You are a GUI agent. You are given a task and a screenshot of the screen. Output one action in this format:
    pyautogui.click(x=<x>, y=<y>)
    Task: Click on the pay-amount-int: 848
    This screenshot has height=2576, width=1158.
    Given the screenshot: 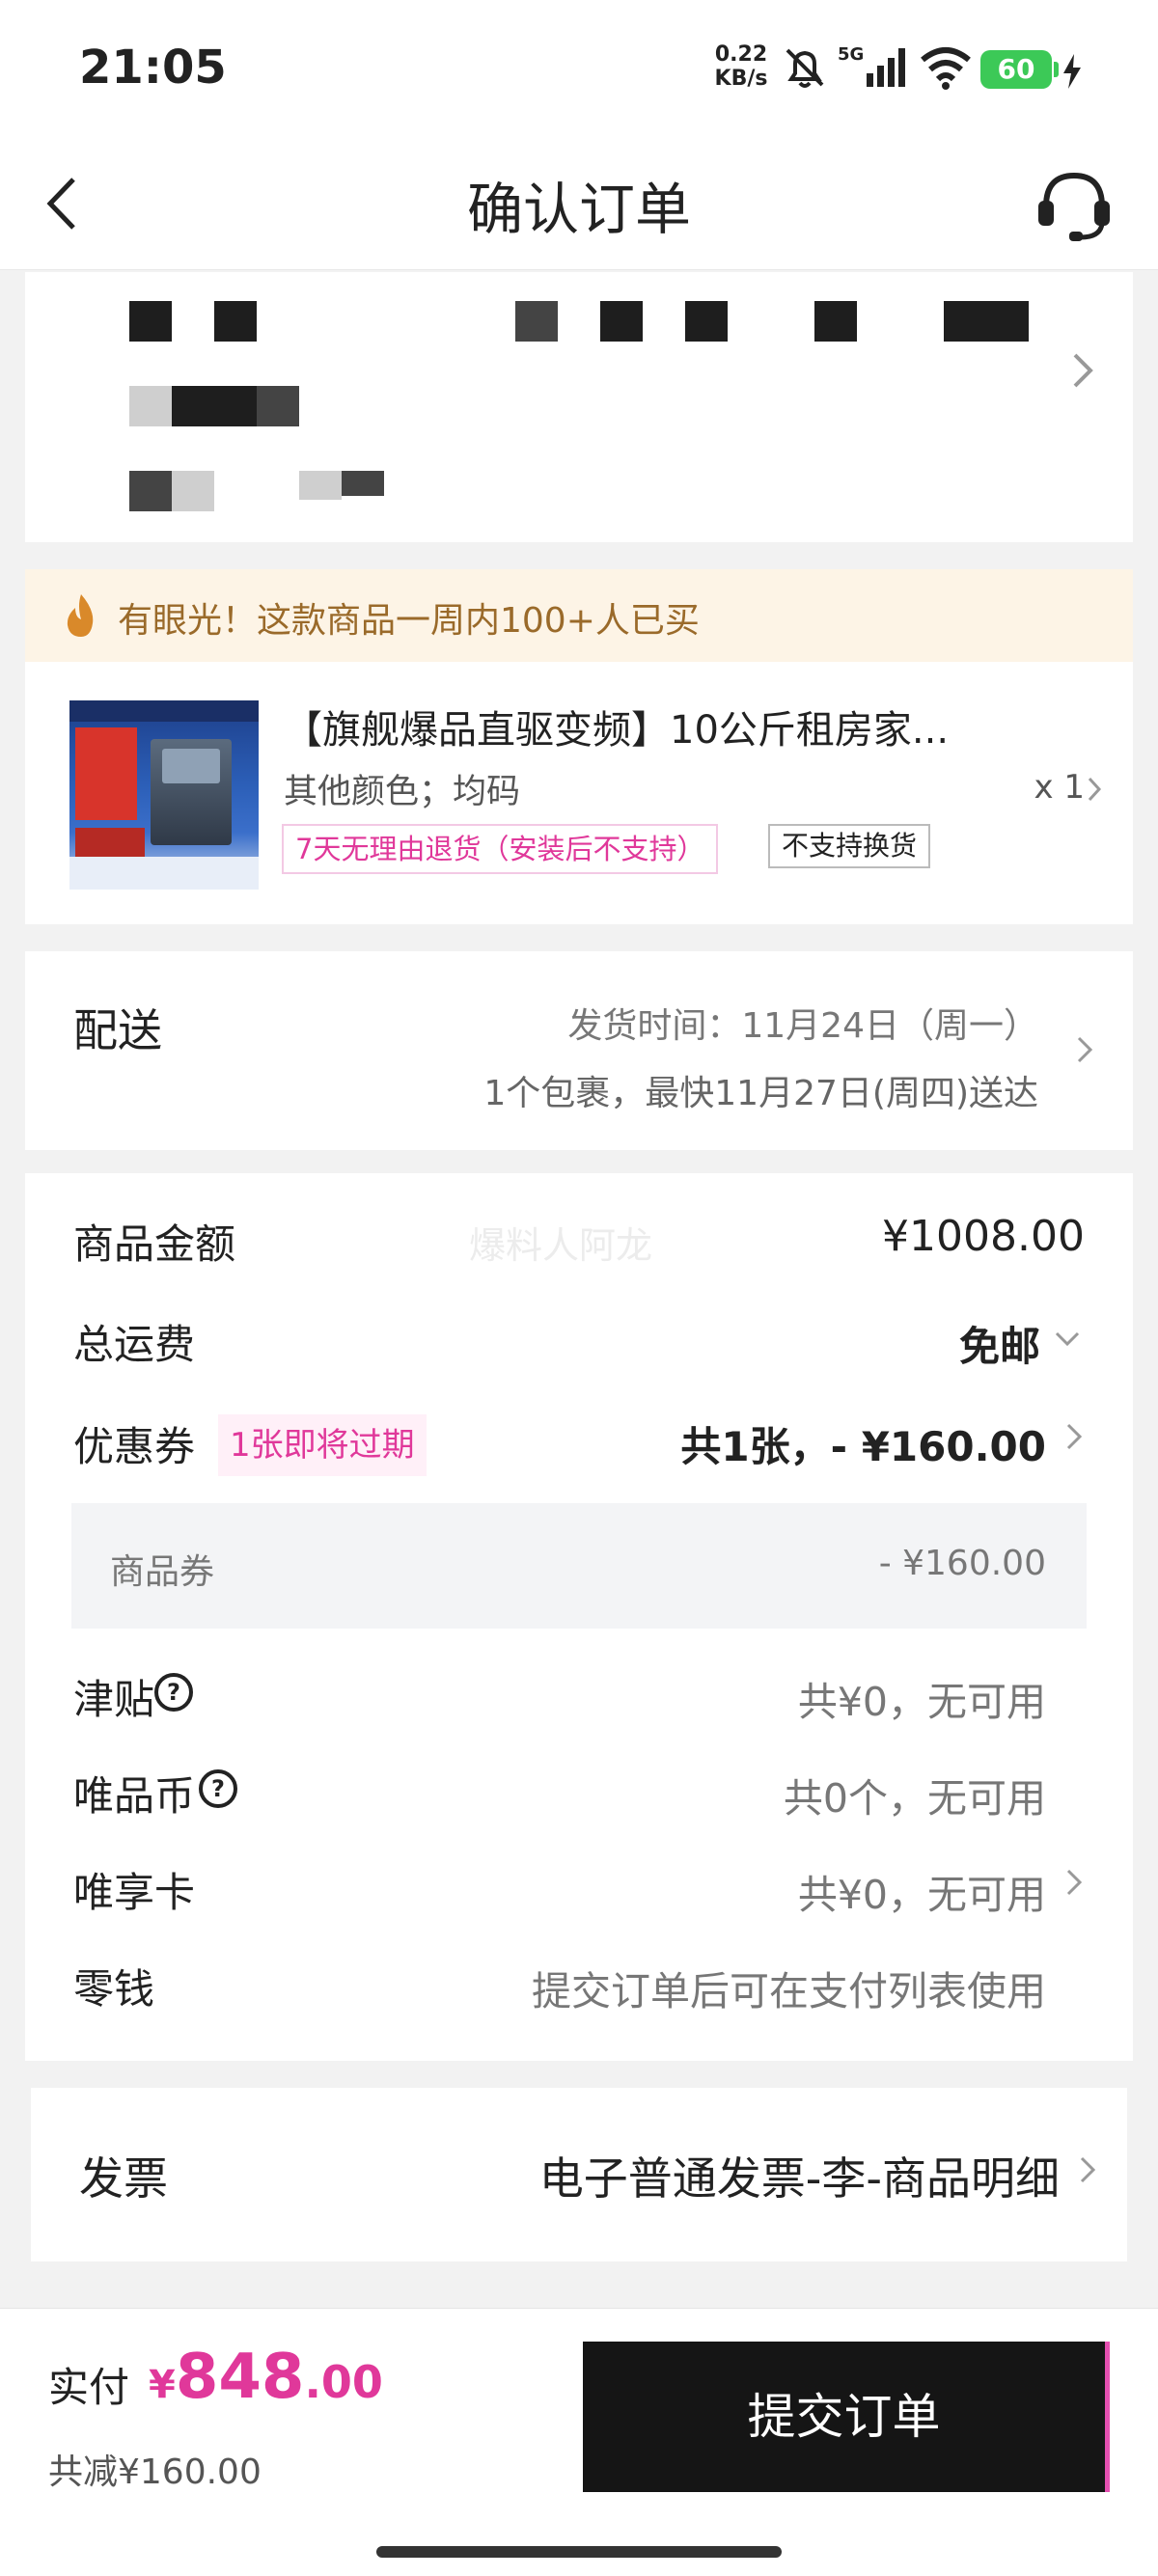 What is the action you would take?
    pyautogui.click(x=240, y=2377)
    